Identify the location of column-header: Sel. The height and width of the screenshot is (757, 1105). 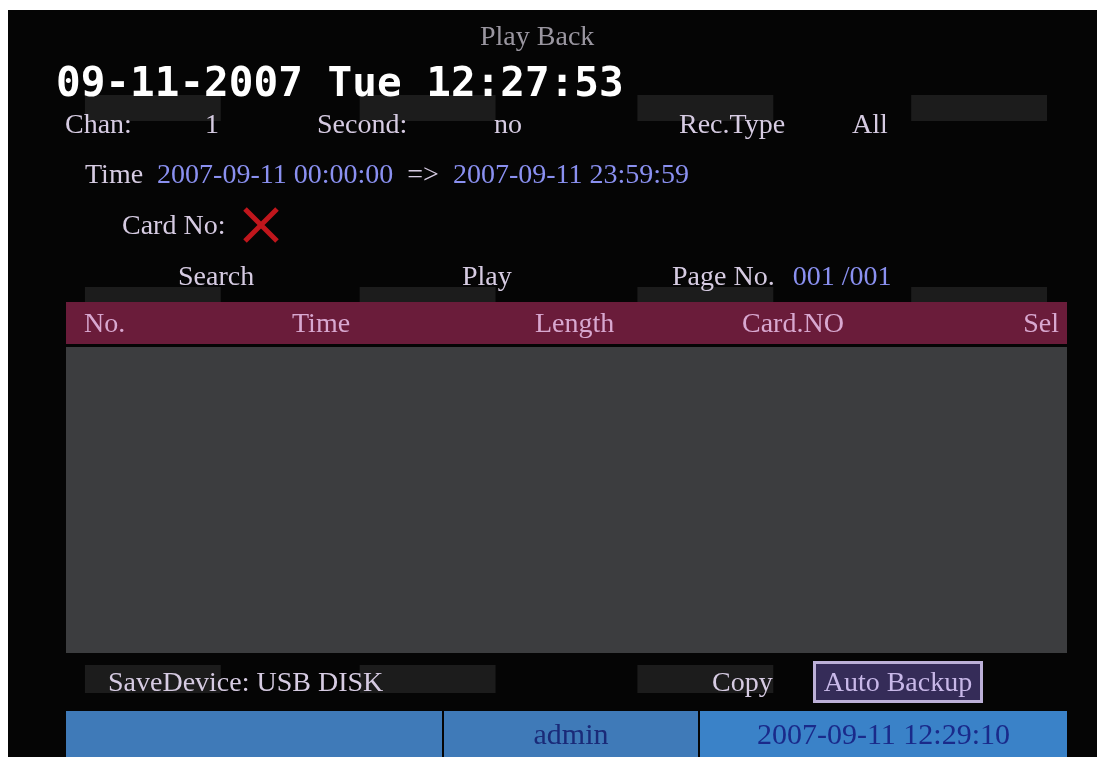
(1041, 323).